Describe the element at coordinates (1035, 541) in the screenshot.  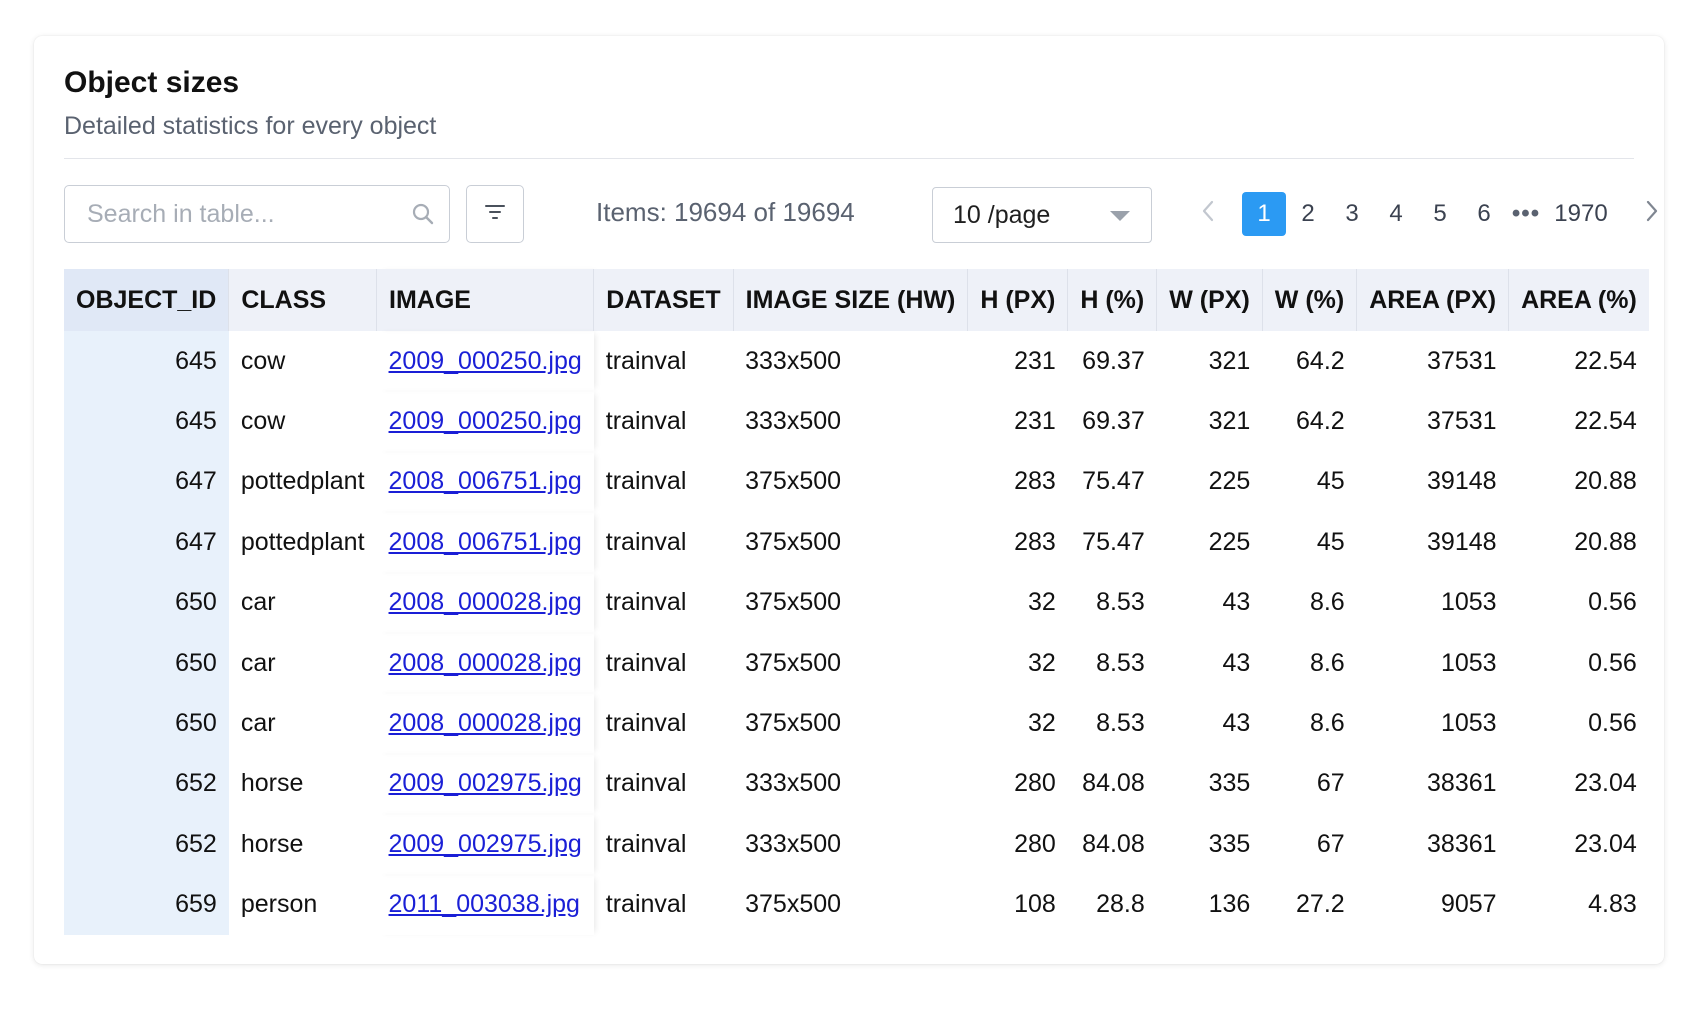
I see `h-px-cell: 283` at that location.